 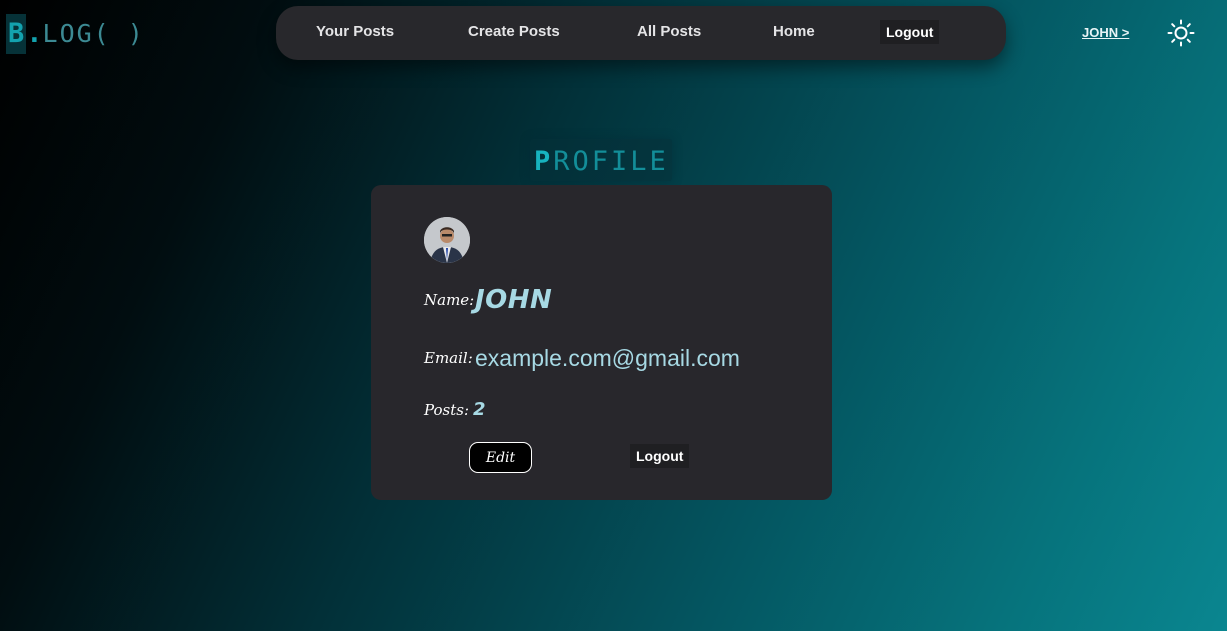 What do you see at coordinates (448, 358) in the screenshot?
I see `email-label: Email:` at bounding box center [448, 358].